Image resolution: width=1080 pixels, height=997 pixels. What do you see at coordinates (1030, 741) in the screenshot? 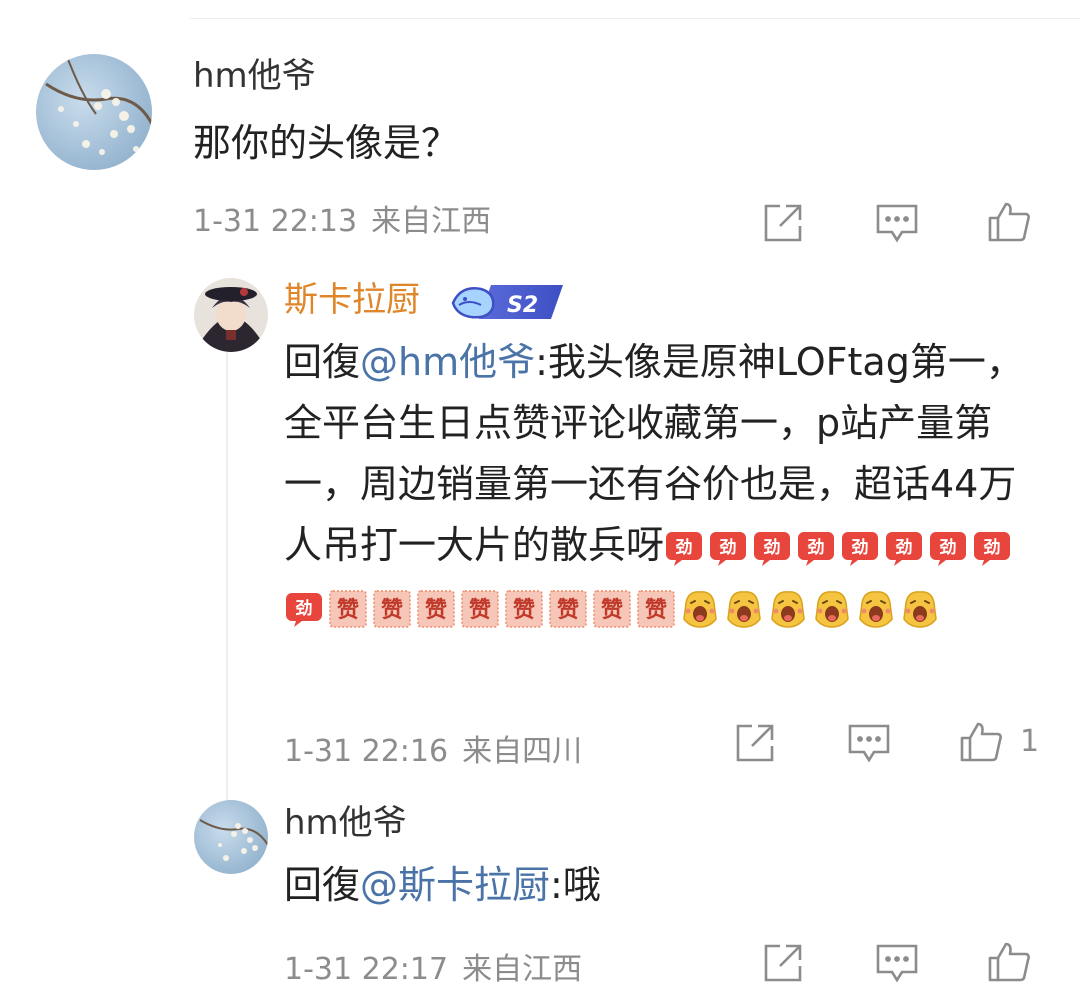
I see `like-count: 1` at bounding box center [1030, 741].